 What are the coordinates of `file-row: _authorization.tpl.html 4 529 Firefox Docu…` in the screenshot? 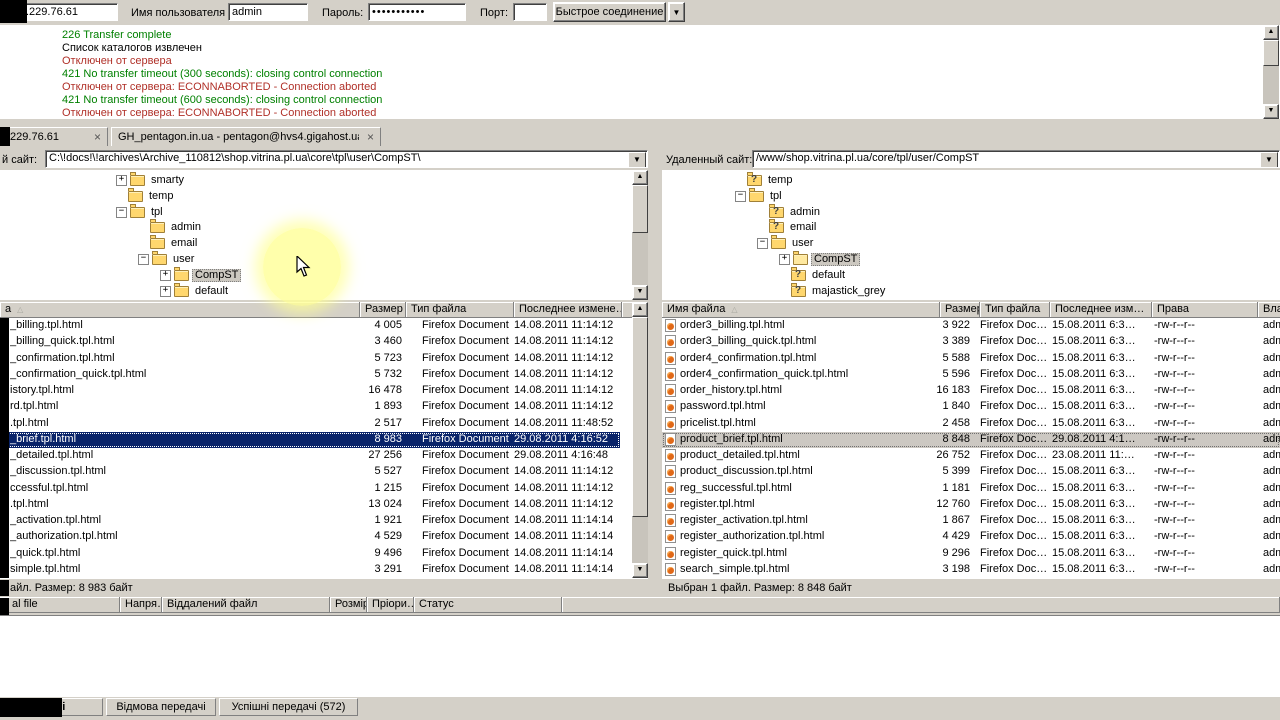 It's located at (310, 537).